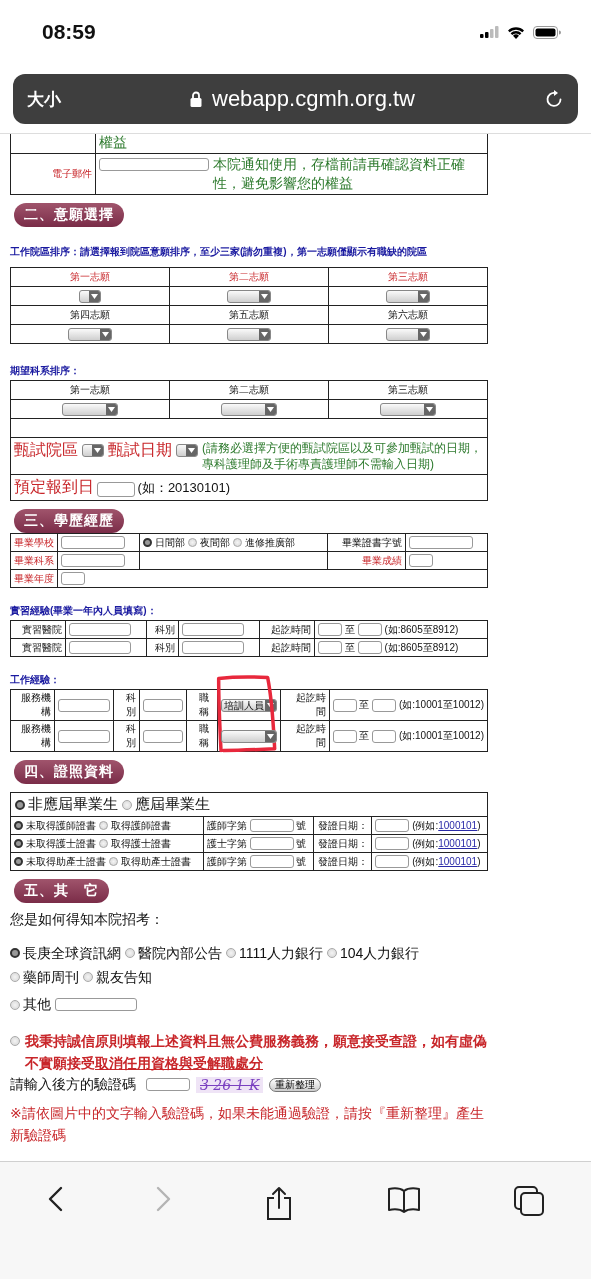 This screenshot has width=591, height=1279. Describe the element at coordinates (168, 1085) in the screenshot. I see `captcha-field` at that location.